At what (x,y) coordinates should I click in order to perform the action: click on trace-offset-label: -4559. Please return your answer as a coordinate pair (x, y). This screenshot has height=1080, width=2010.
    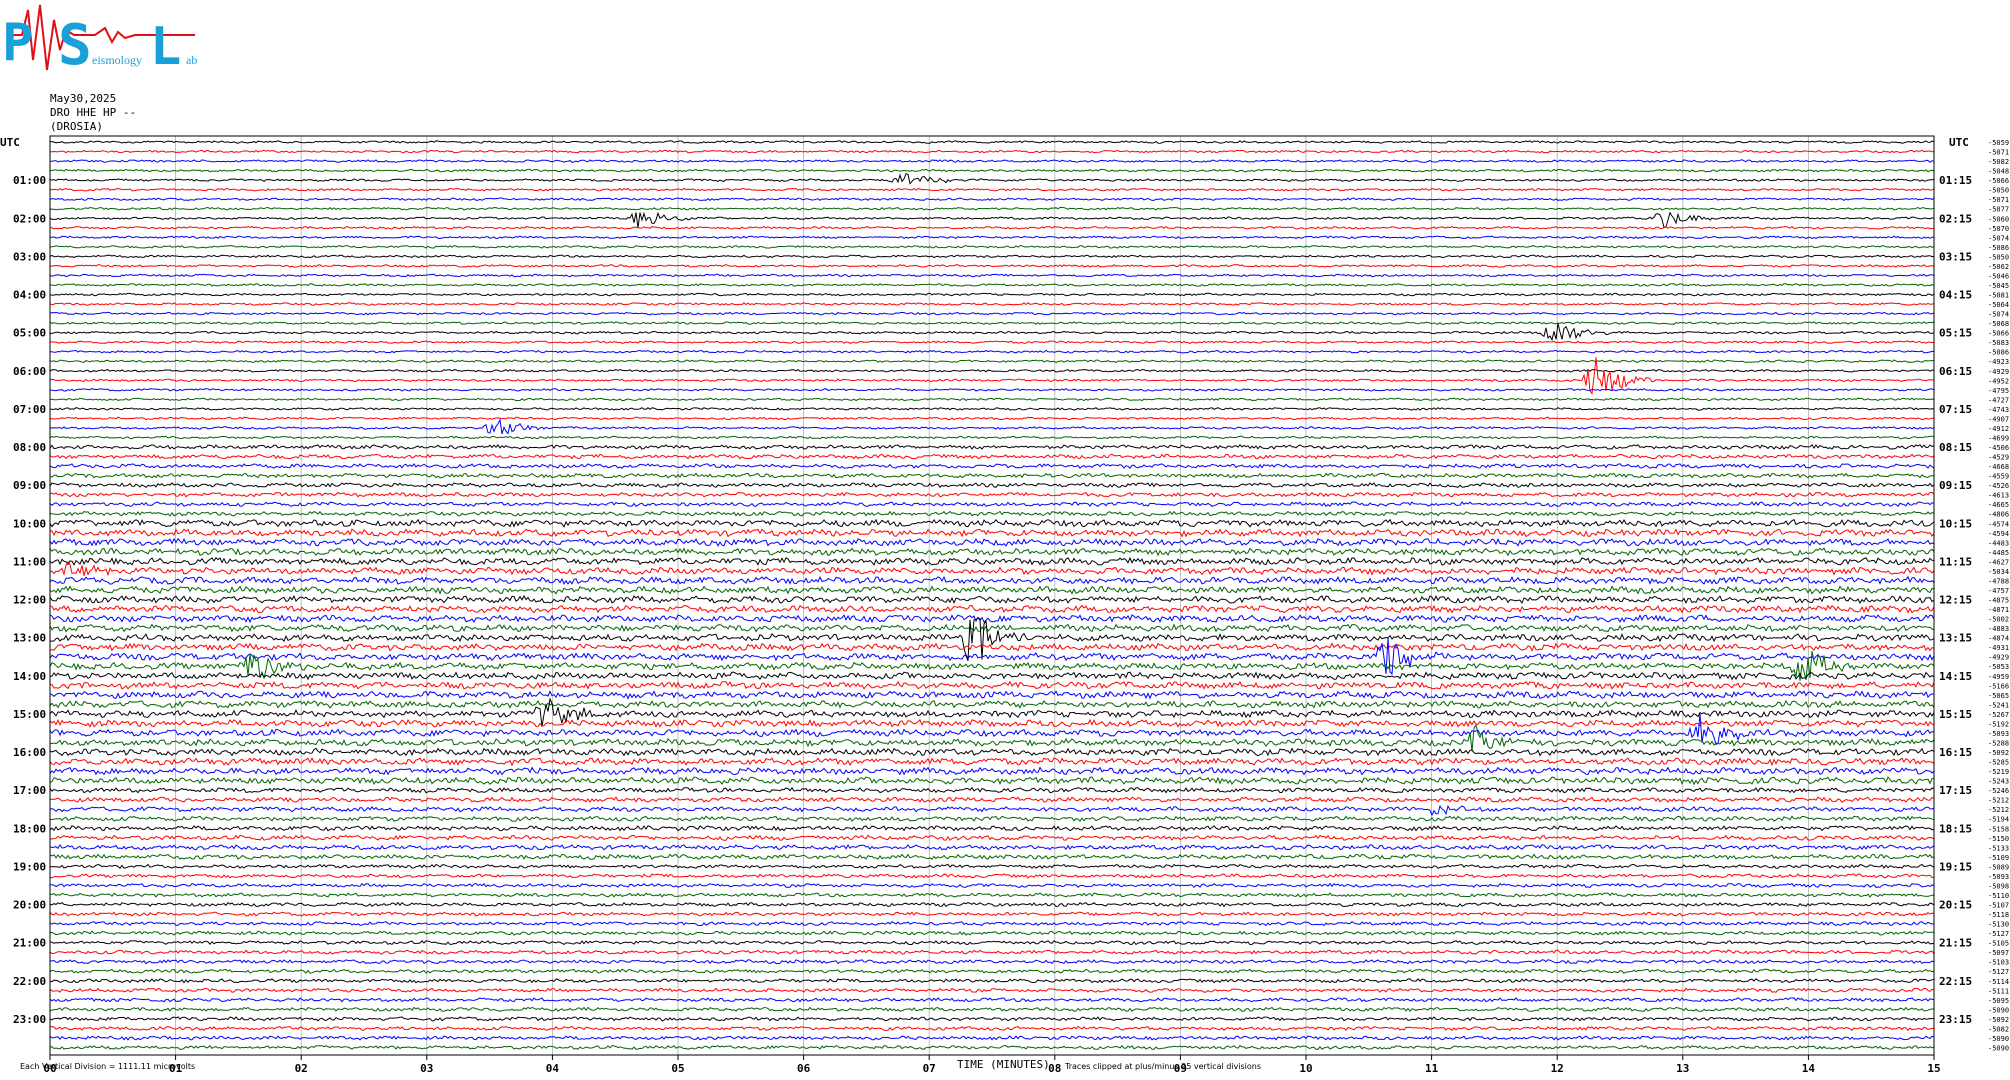
    Looking at the image, I should click on (1998, 477).